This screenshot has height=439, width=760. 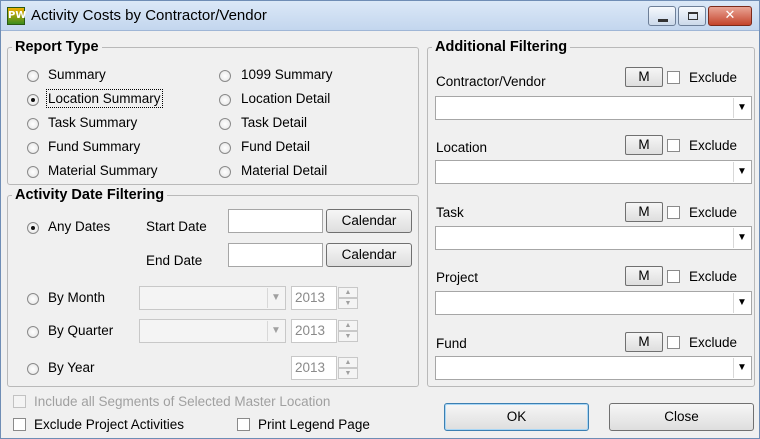 What do you see at coordinates (33, 369) in the screenshot?
I see `radio-by-year` at bounding box center [33, 369].